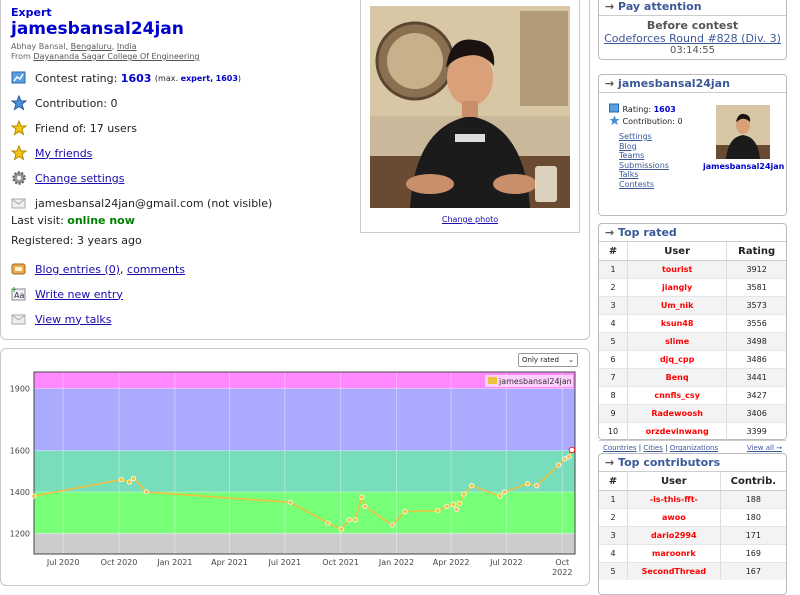  What do you see at coordinates (644, 137) in the screenshot?
I see `settings-link: Settings` at bounding box center [644, 137].